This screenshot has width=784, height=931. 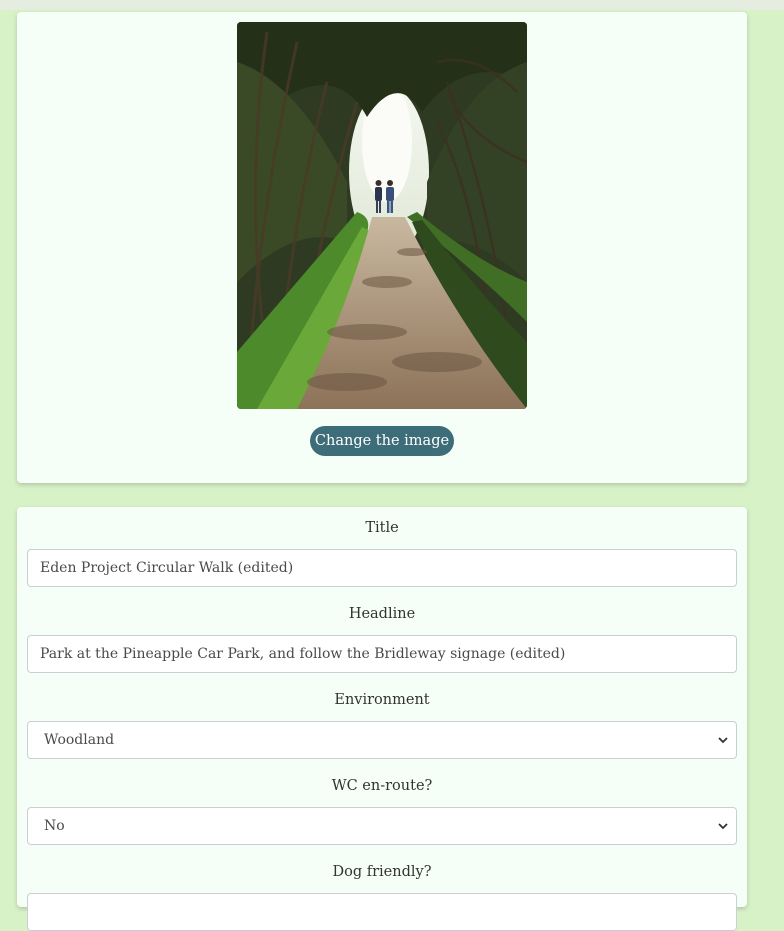 I want to click on dog-friendly-label: Dog friendly?, so click(x=382, y=872).